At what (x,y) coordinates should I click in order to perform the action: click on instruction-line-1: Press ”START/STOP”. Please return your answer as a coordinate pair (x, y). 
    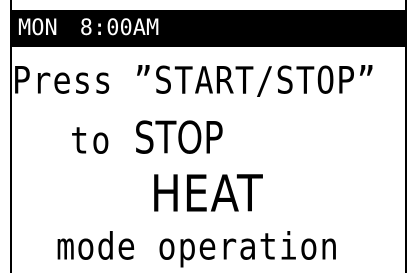
    Looking at the image, I should click on (194, 80).